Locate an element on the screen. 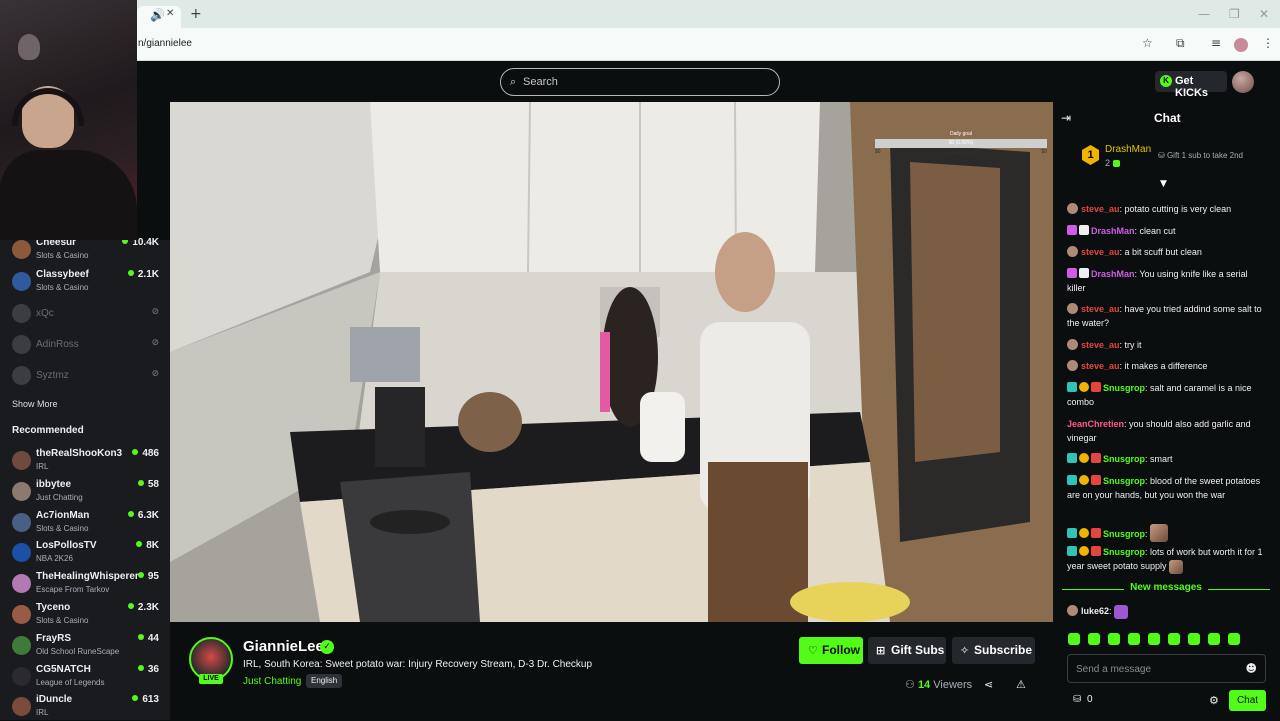  emoji-icon: ☻ is located at coordinates (1251, 668).